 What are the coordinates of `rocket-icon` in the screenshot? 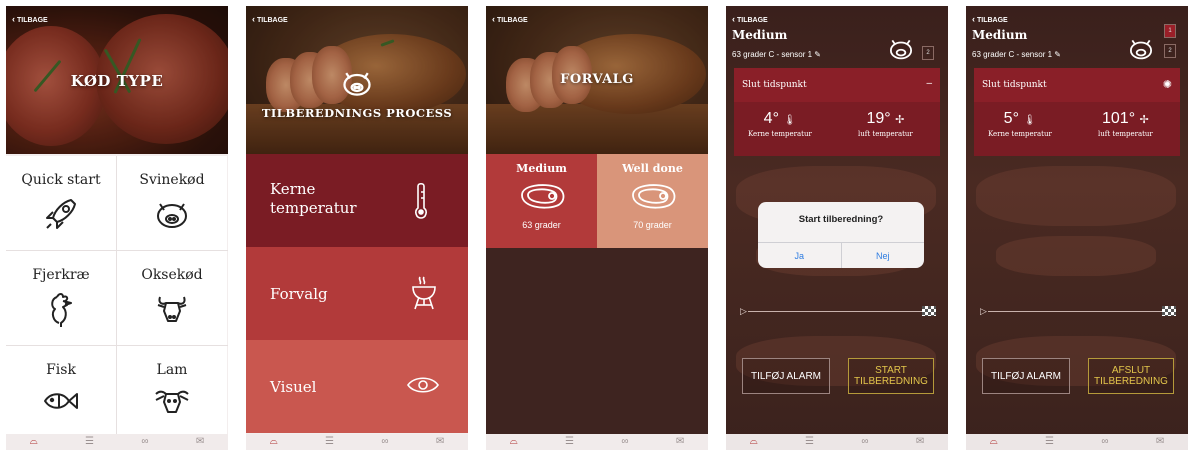 It's located at (61, 214).